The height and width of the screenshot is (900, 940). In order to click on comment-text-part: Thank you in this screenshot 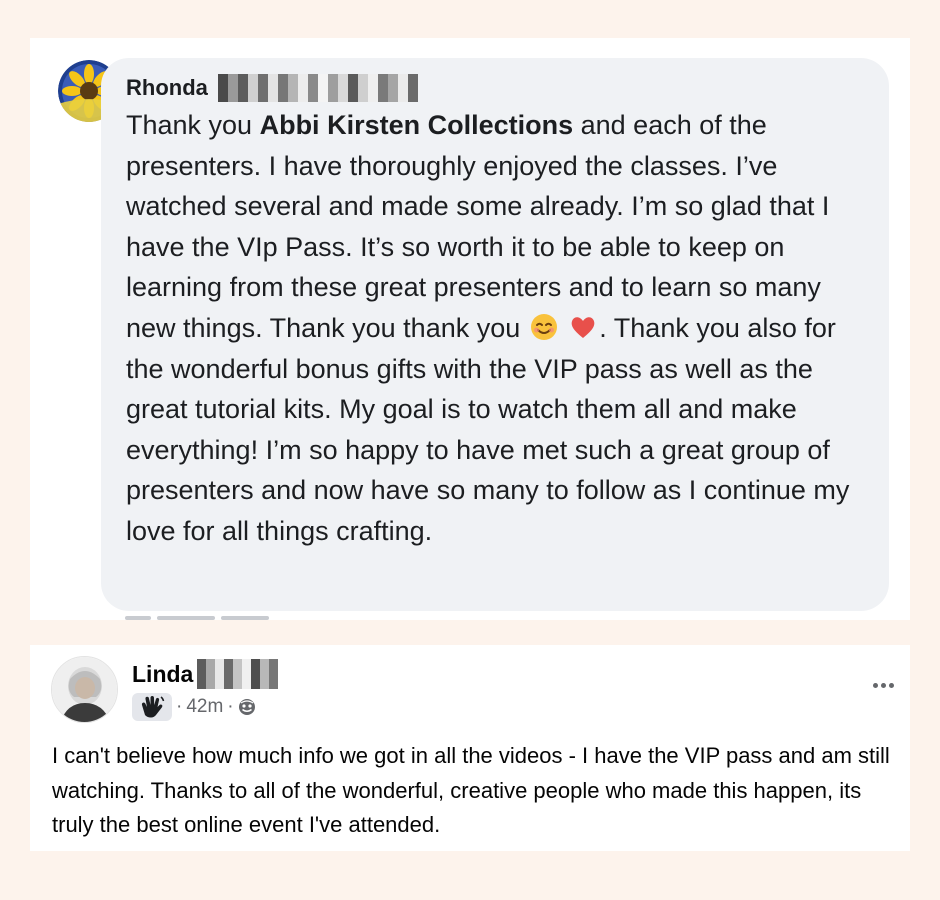, I will do `click(193, 125)`.